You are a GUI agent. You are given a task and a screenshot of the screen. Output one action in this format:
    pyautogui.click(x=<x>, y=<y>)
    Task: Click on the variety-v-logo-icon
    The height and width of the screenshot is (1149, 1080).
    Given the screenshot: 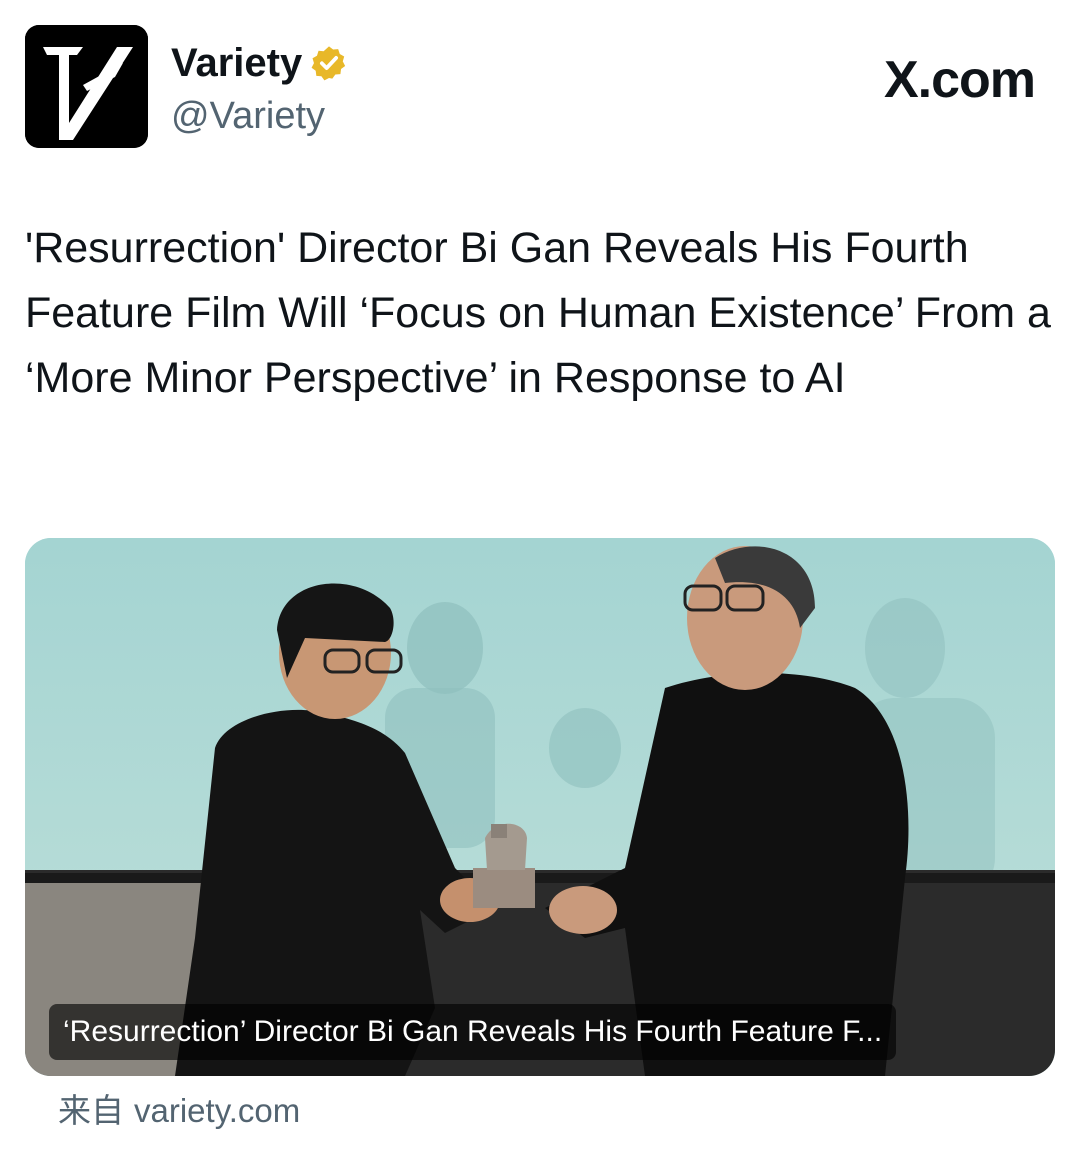 What is the action you would take?
    pyautogui.click(x=86, y=86)
    